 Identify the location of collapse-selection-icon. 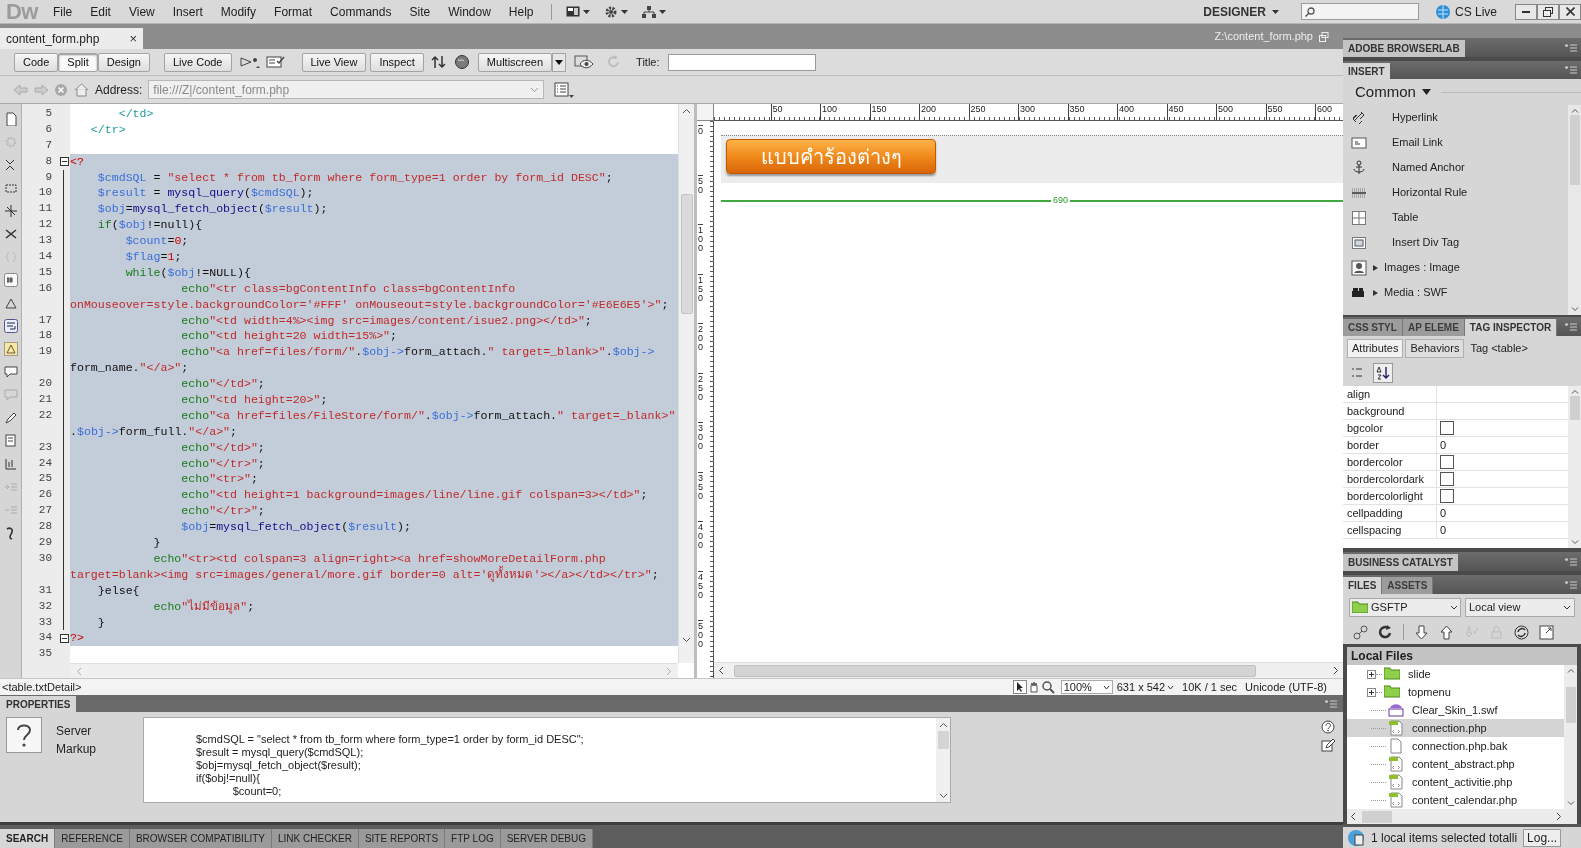
(10, 188).